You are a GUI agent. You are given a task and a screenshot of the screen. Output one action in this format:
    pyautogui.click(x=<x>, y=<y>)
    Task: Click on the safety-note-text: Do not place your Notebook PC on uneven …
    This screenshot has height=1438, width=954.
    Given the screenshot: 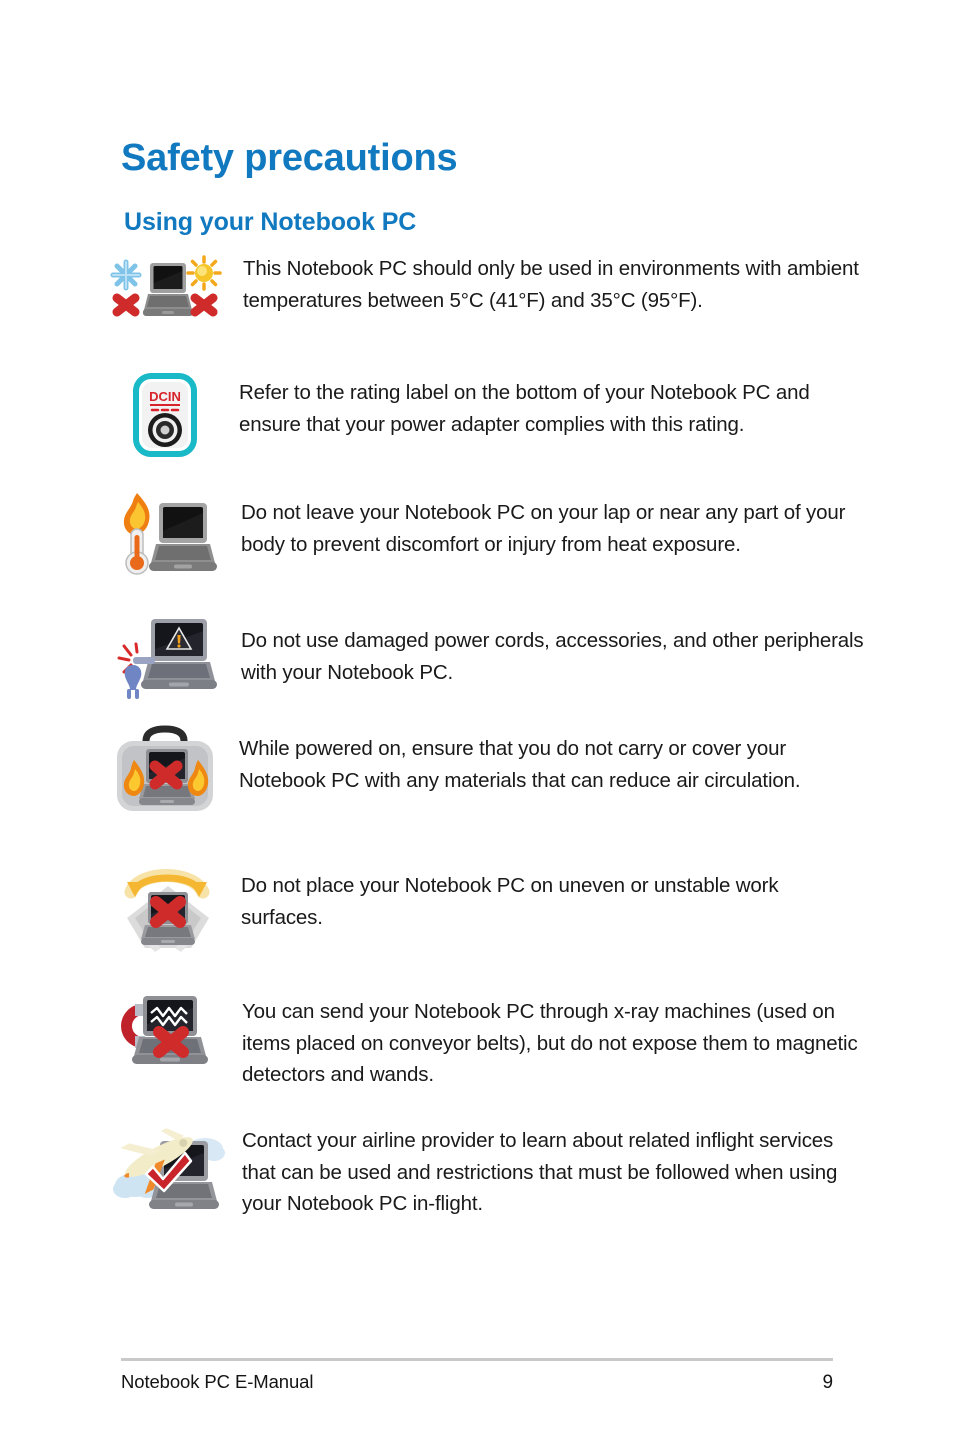 What is the action you would take?
    pyautogui.click(x=510, y=901)
    